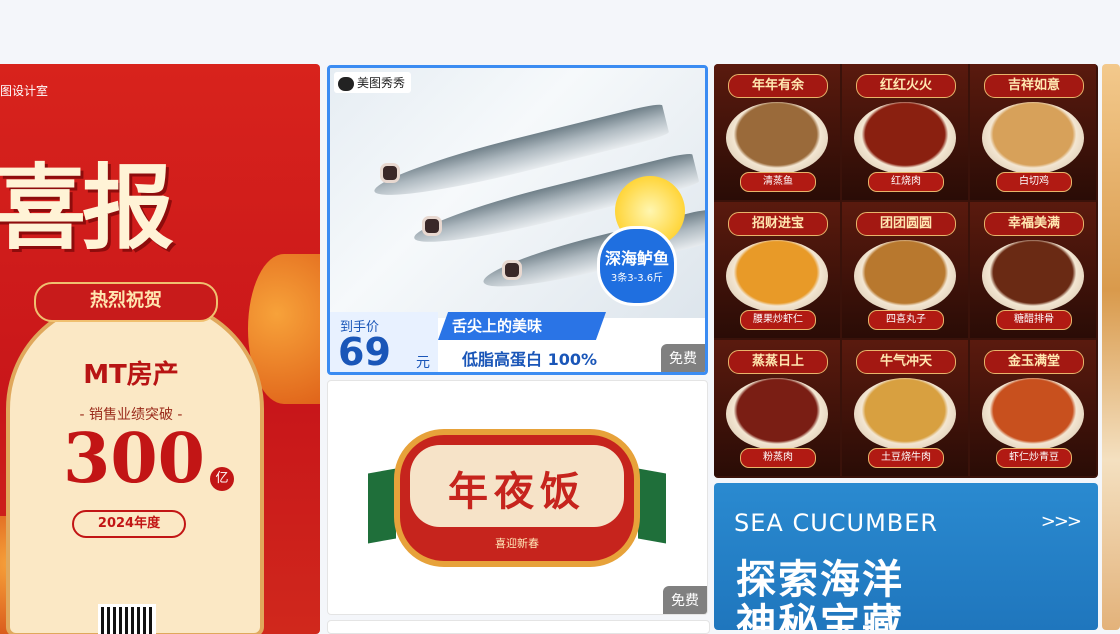  Describe the element at coordinates (636, 258) in the screenshot. I see `badge-title: 深海鲈鱼` at that location.